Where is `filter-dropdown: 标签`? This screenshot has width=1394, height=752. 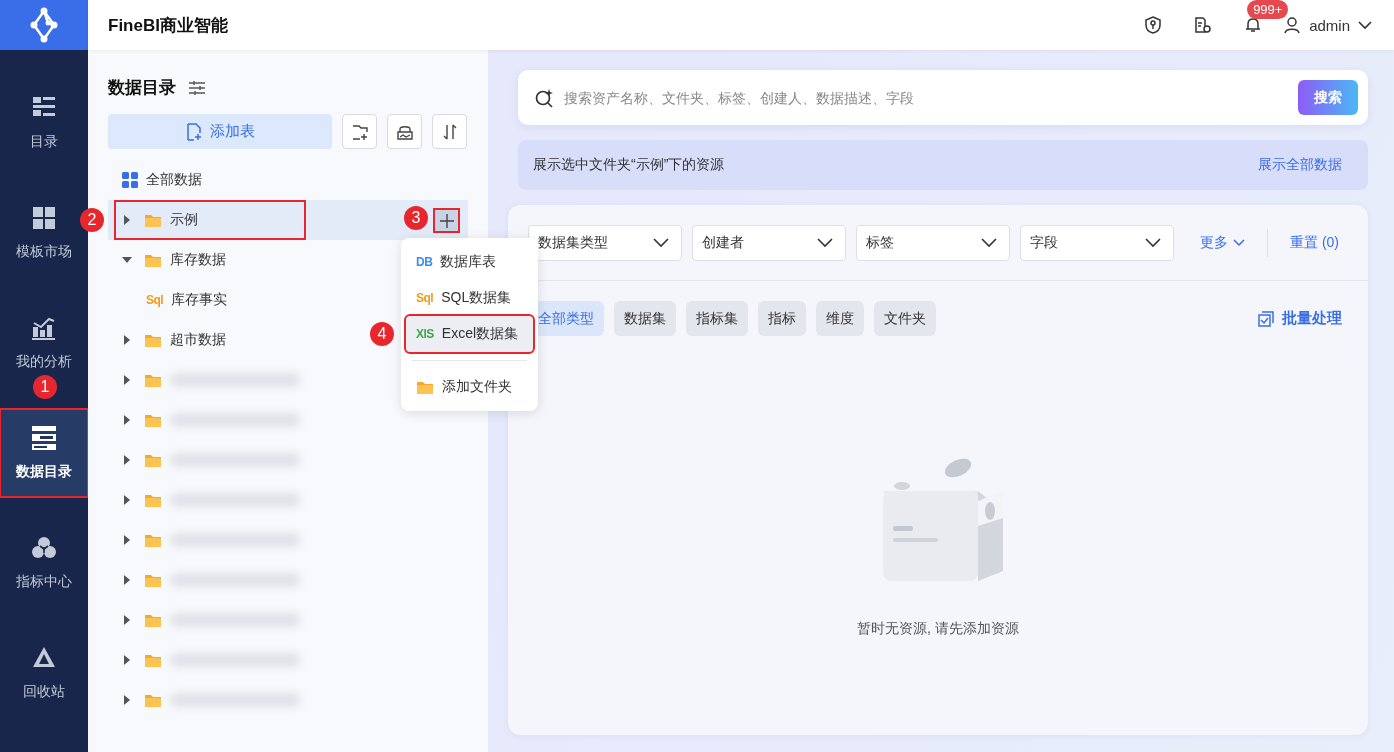 filter-dropdown: 标签 is located at coordinates (933, 243).